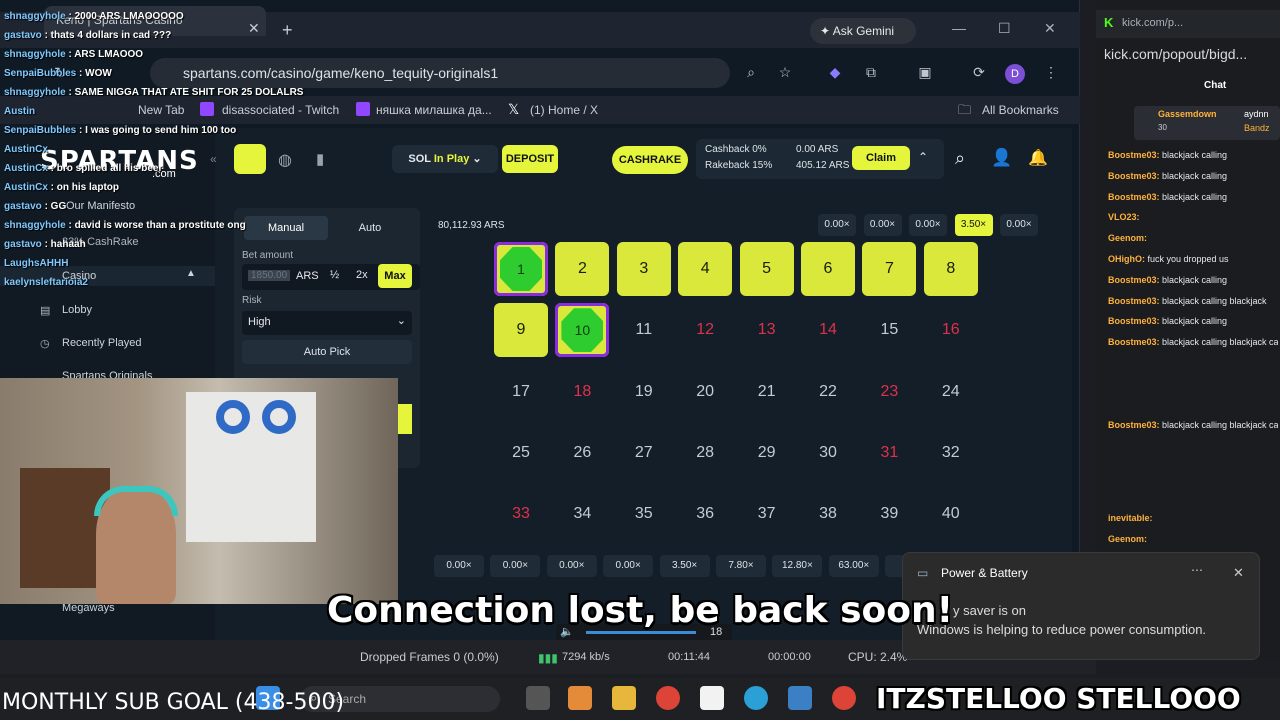  What do you see at coordinates (826, 31) in the screenshot?
I see `gemini-icon: ✦` at bounding box center [826, 31].